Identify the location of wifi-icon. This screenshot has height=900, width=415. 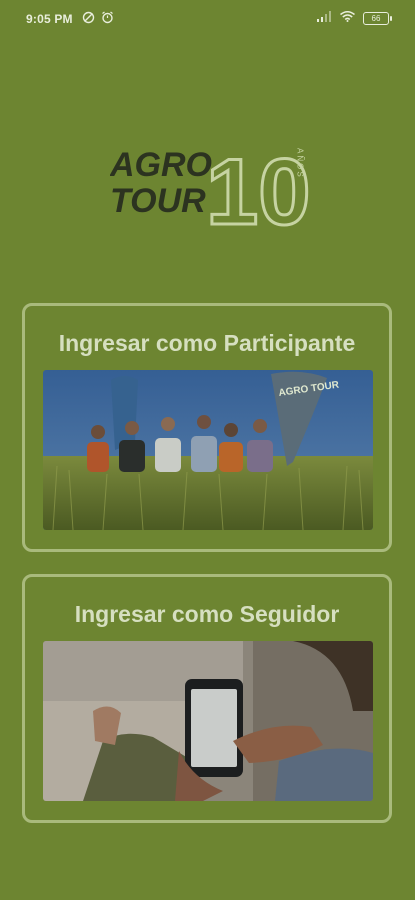
(347, 18).